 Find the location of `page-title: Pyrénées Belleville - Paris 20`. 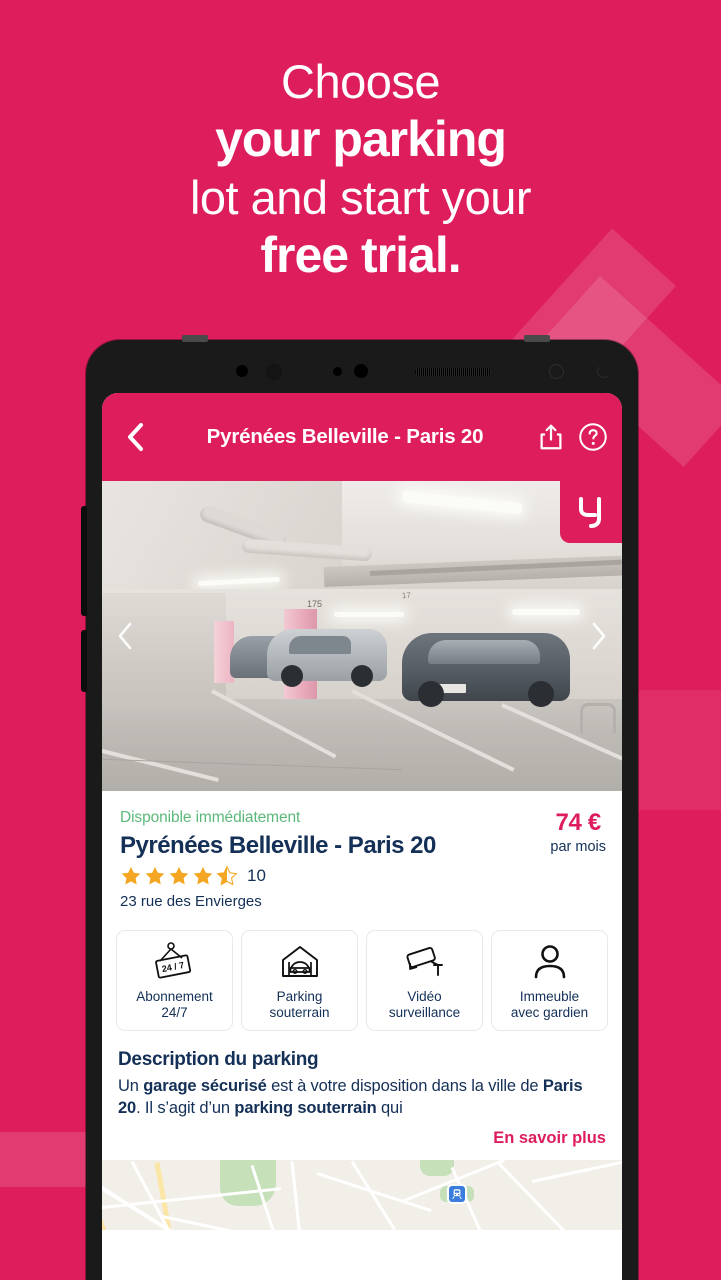

page-title: Pyrénées Belleville - Paris 20 is located at coordinates (345, 436).